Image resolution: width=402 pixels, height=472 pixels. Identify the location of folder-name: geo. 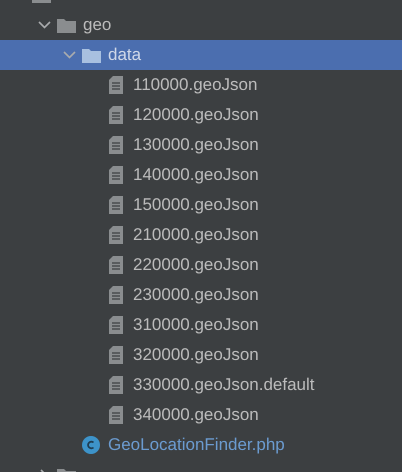
(97, 25).